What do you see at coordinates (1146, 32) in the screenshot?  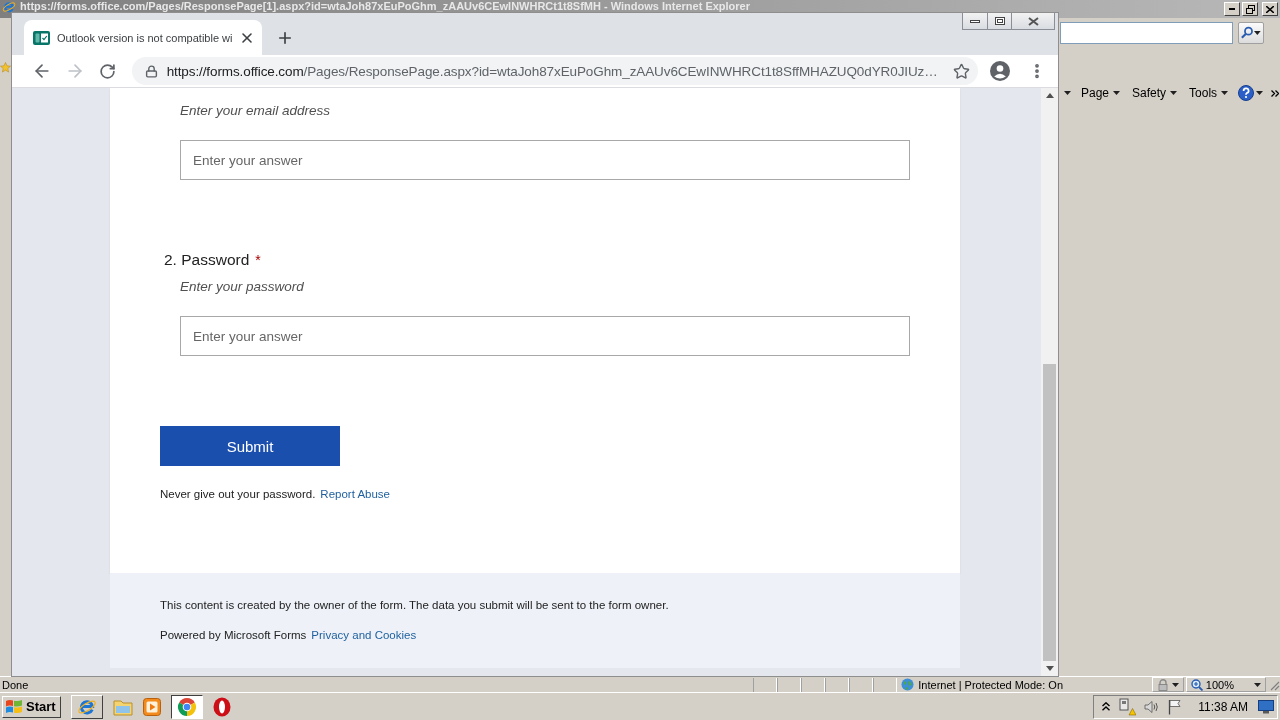 I see `search-field` at bounding box center [1146, 32].